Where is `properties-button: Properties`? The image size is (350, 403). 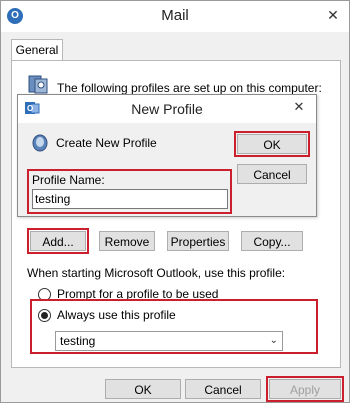
properties-button: Properties is located at coordinates (198, 241).